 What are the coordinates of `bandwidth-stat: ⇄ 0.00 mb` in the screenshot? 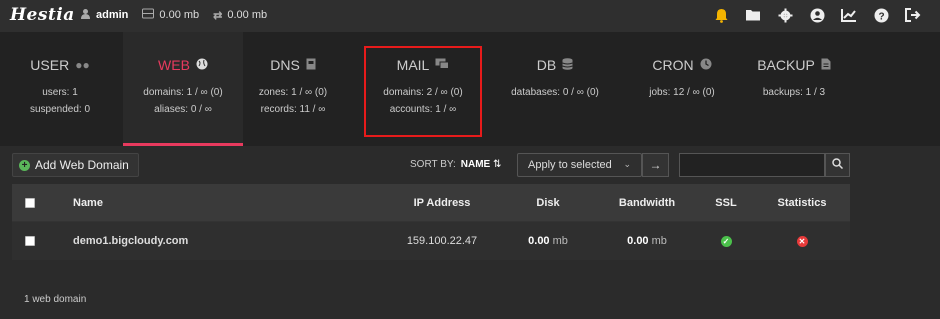 It's located at (240, 15).